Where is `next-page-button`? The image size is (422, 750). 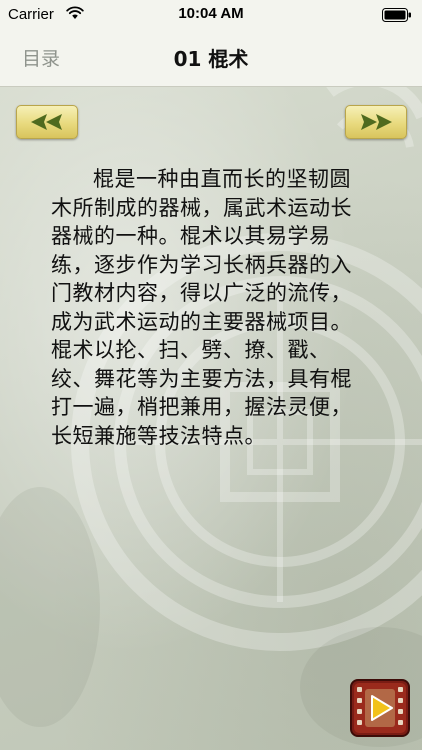 next-page-button is located at coordinates (376, 122).